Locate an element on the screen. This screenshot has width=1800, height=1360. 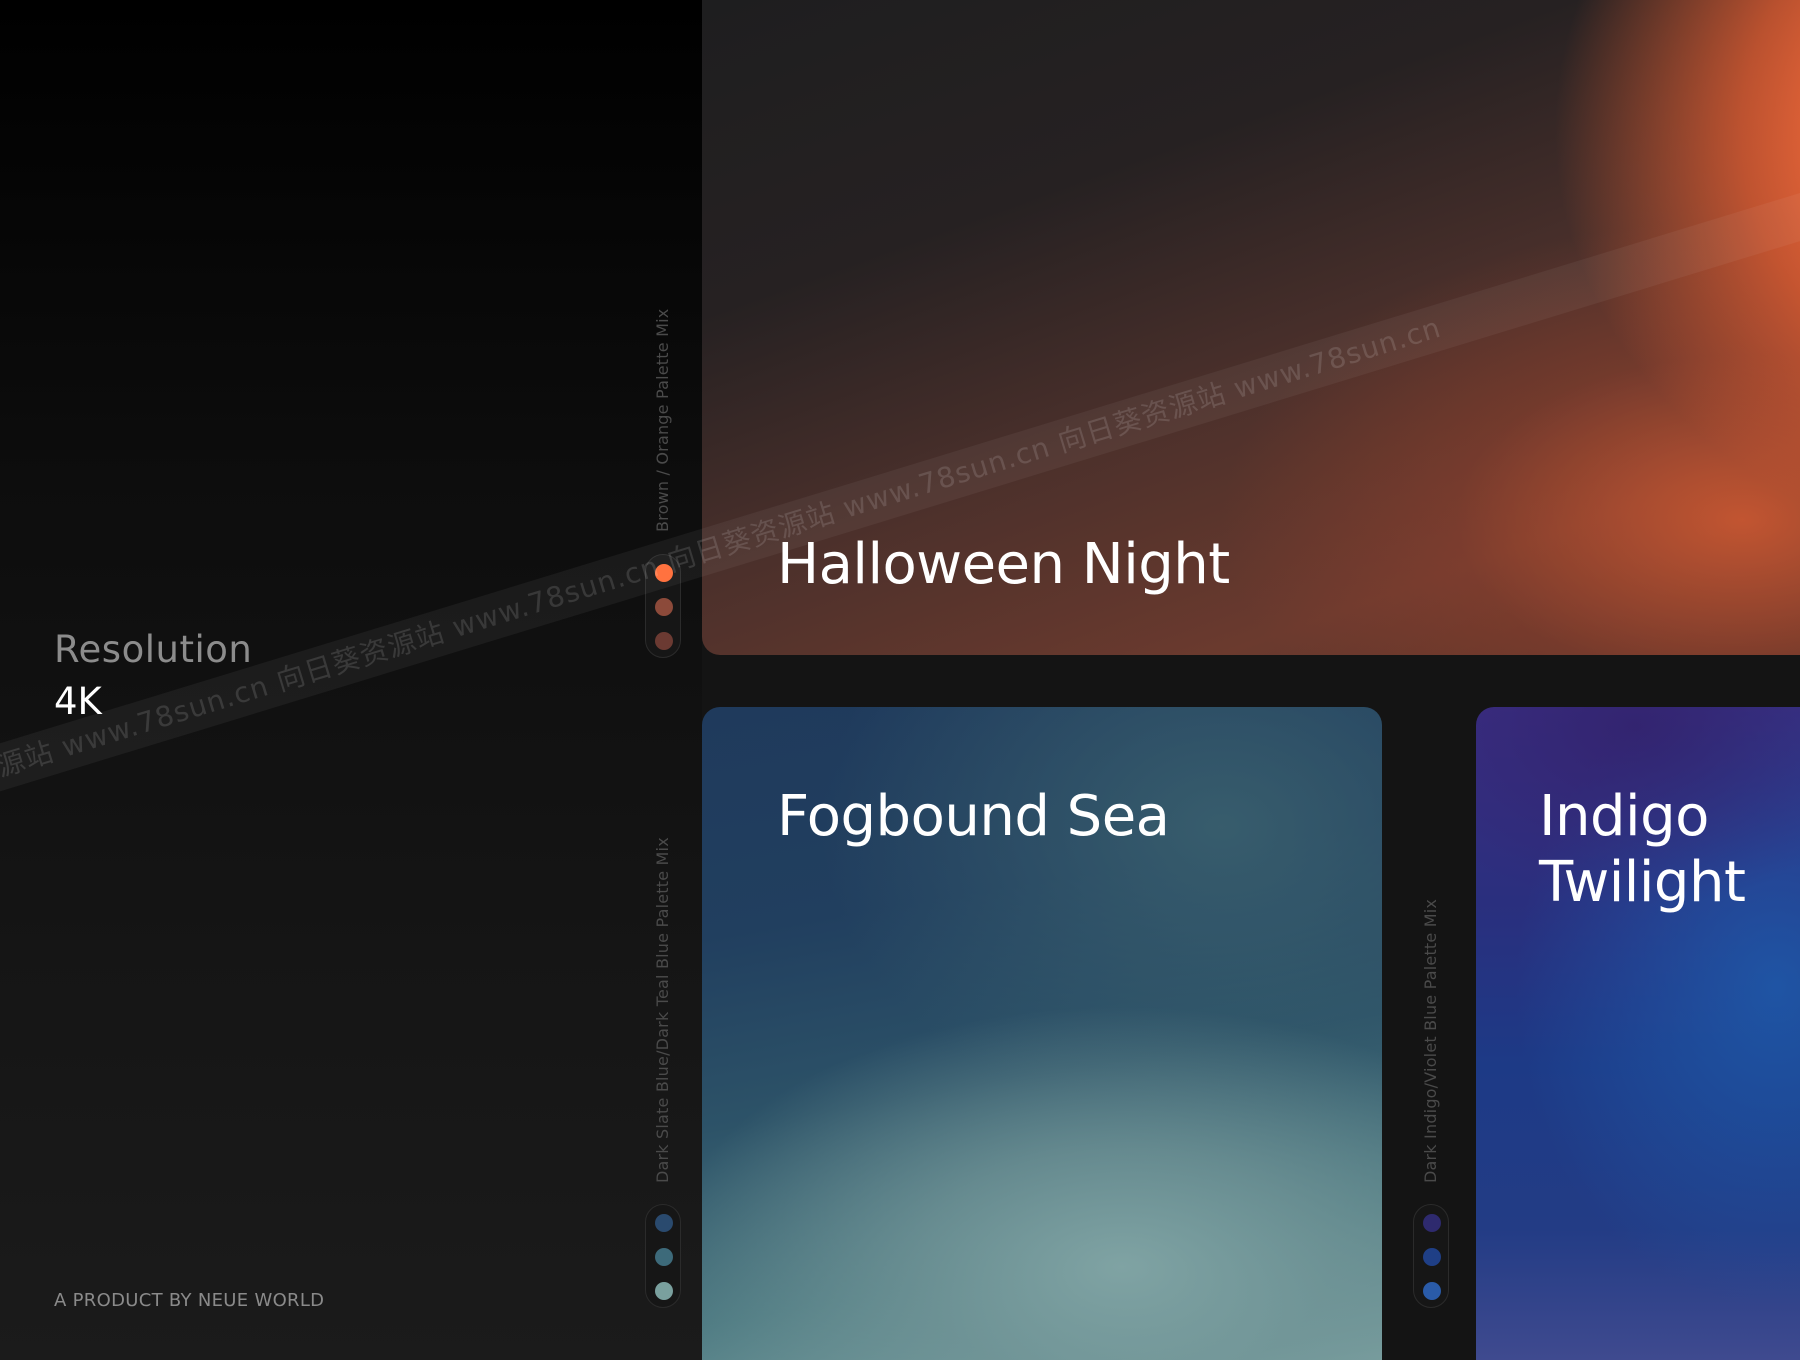
gradient-card-indigo-twilight: Indigo Twilight is located at coordinates (1638, 1033).